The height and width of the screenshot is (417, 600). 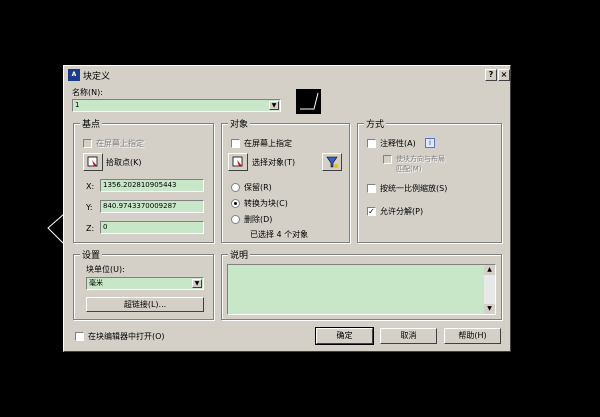 What do you see at coordinates (489, 289) in the screenshot?
I see `description-scrollbar: ▲ ▼` at bounding box center [489, 289].